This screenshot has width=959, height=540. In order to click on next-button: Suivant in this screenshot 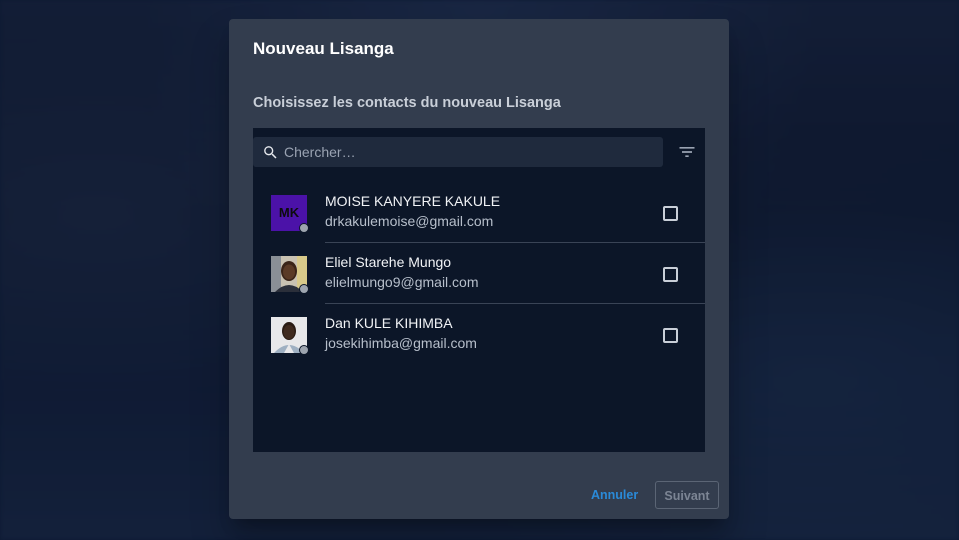, I will do `click(687, 495)`.